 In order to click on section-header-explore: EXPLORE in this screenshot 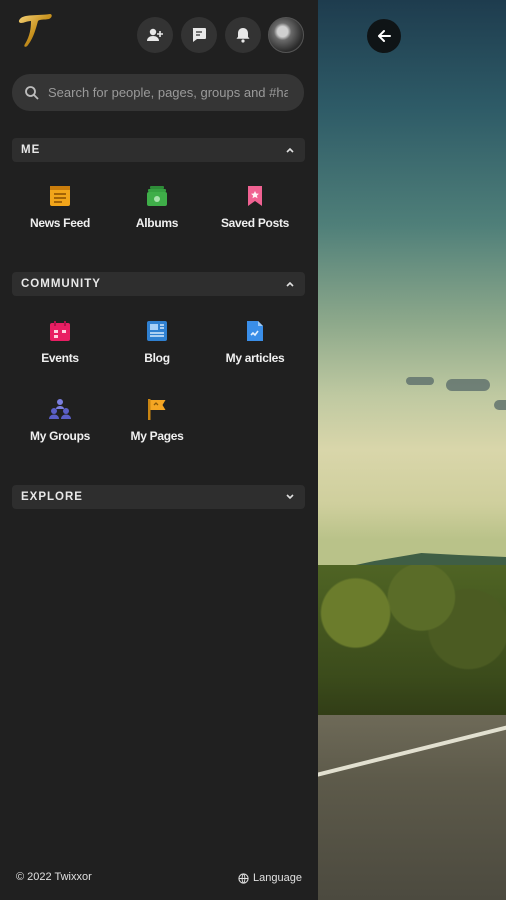, I will do `click(158, 497)`.